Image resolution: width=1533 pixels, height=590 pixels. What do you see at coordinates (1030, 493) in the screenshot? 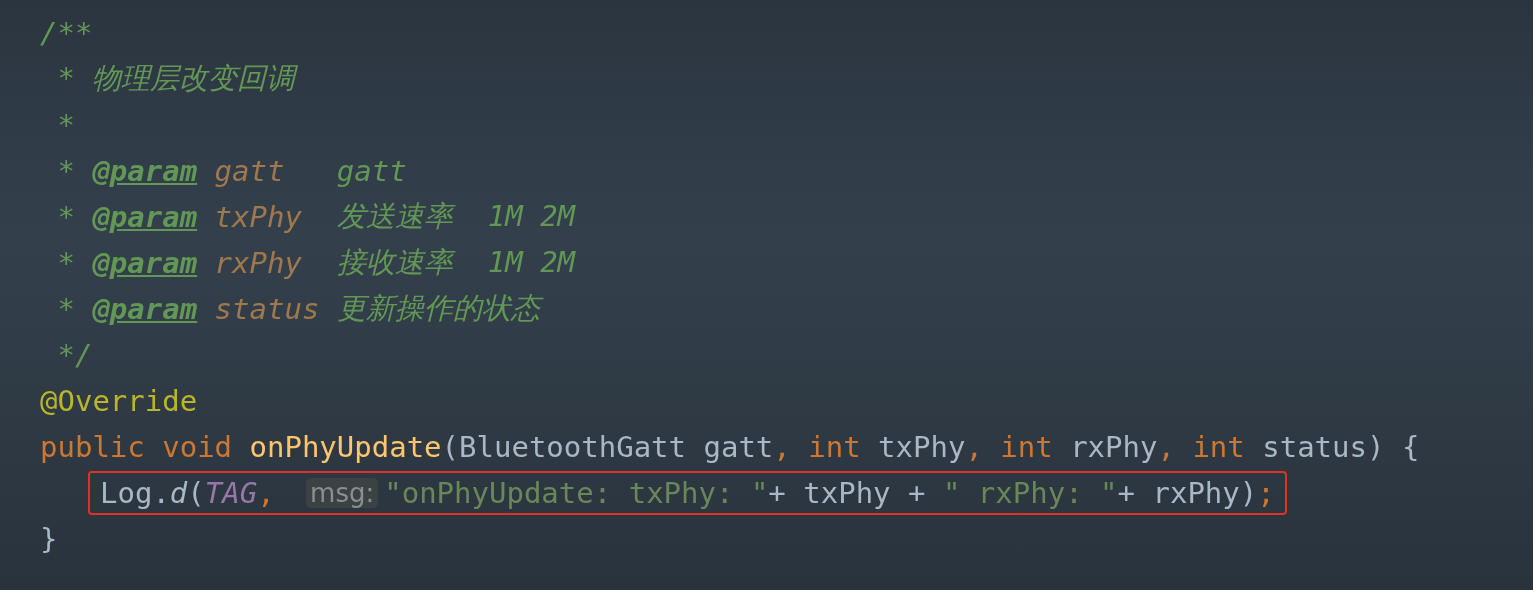
I see `string-literal: " rxPhy: "` at bounding box center [1030, 493].